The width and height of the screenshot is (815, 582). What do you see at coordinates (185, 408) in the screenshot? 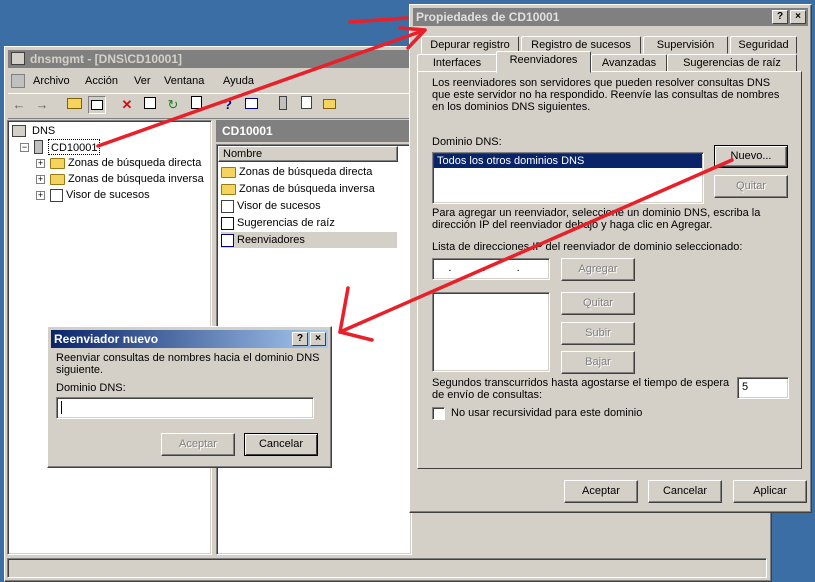
I see `new-forwarder-domain-input` at bounding box center [185, 408].